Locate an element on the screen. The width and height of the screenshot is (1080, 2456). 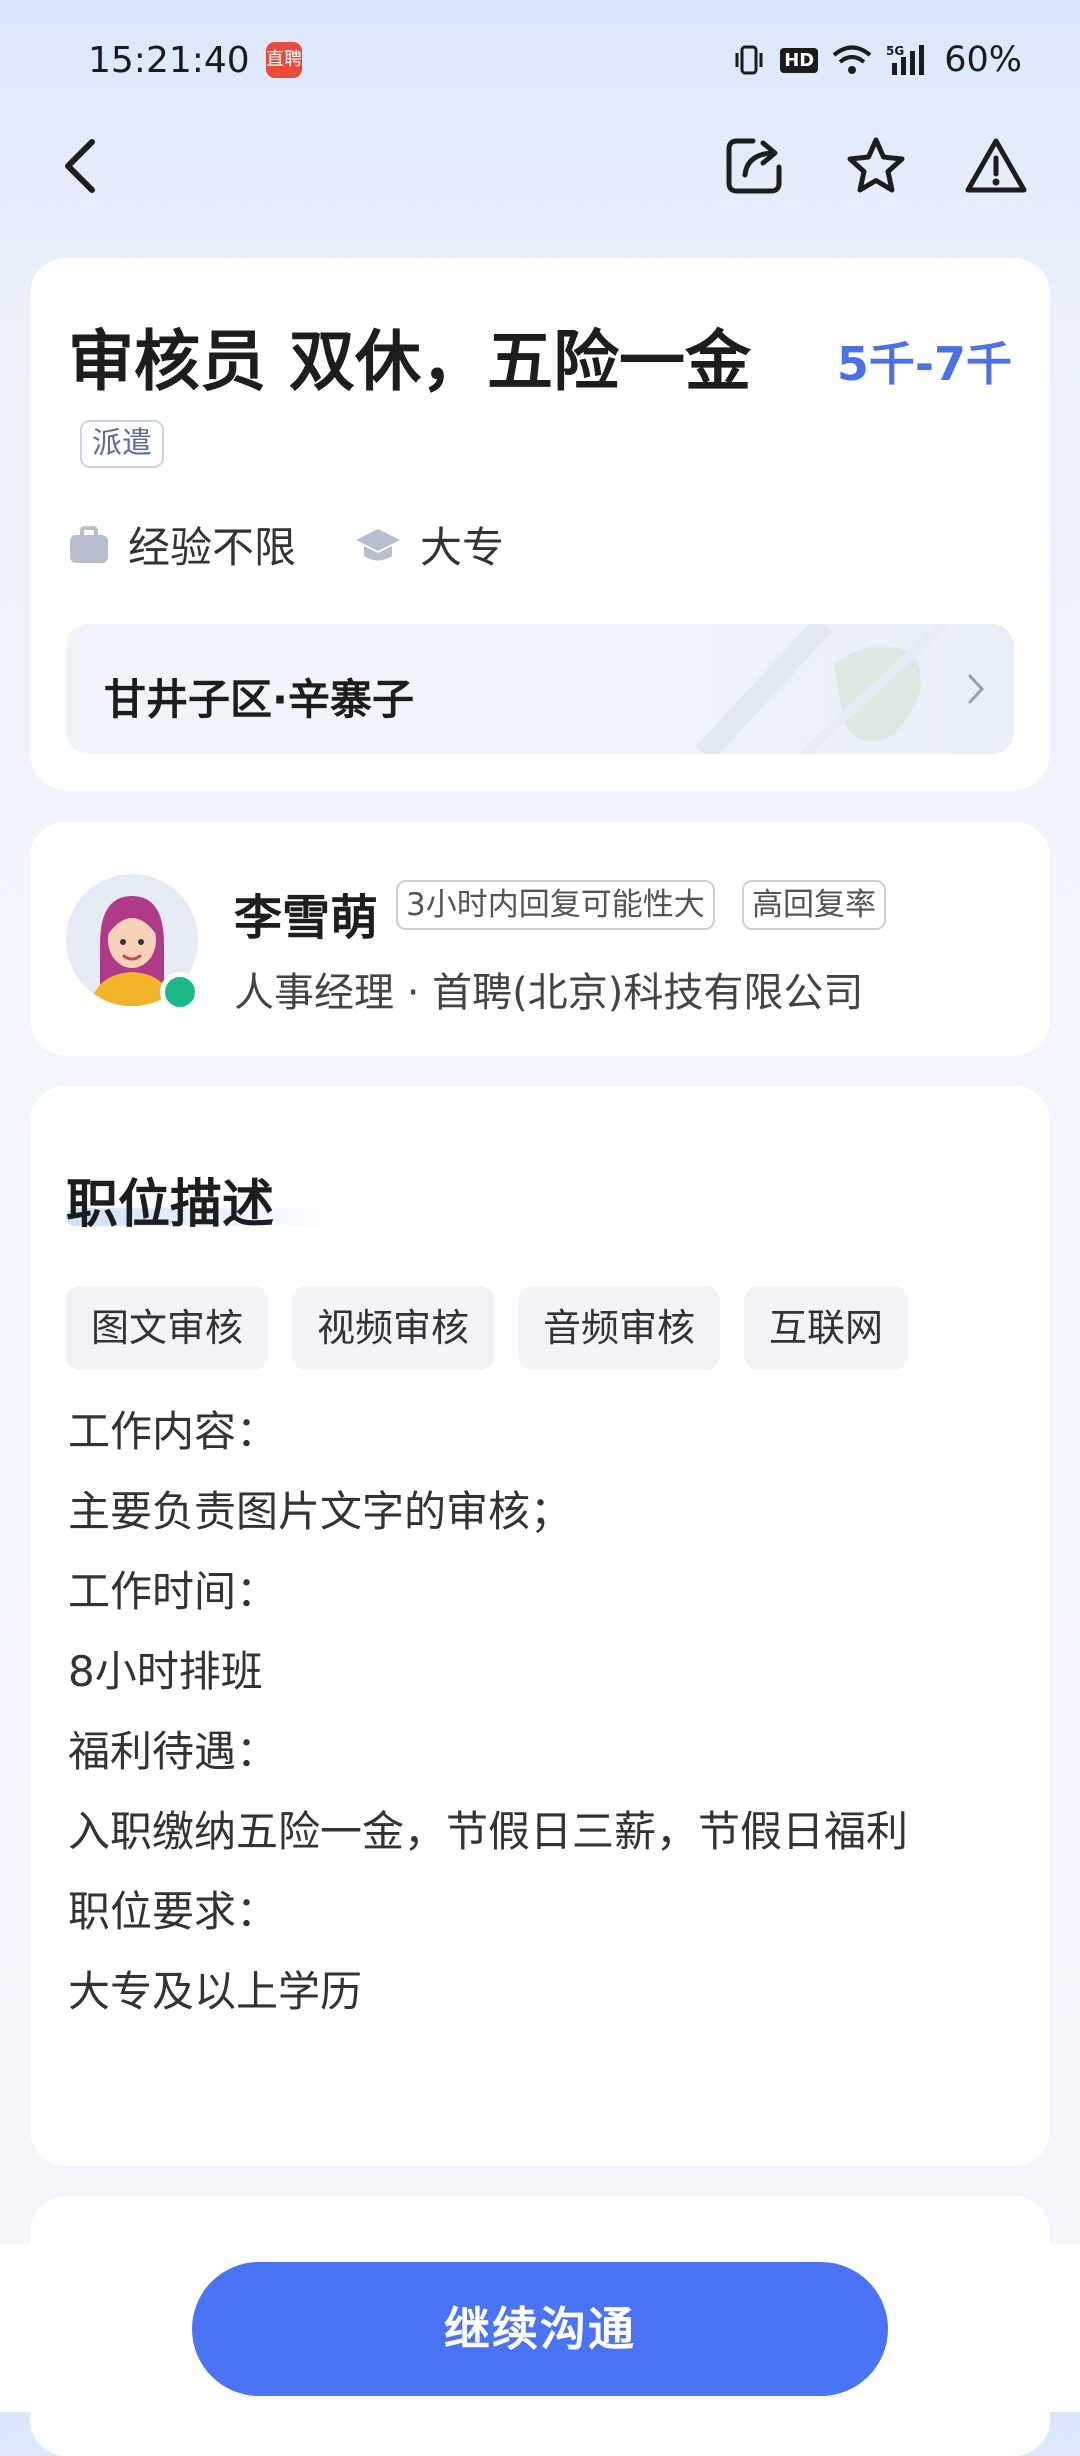
back-button is located at coordinates (80, 166).